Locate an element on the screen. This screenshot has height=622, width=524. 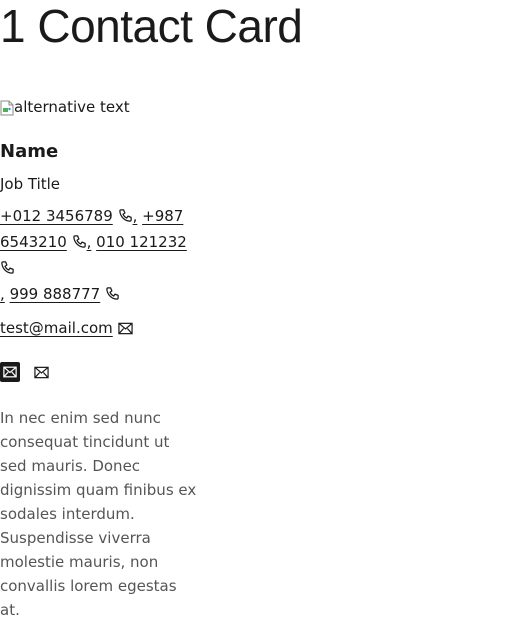
email-row: test@mail.com is located at coordinates (100, 329).